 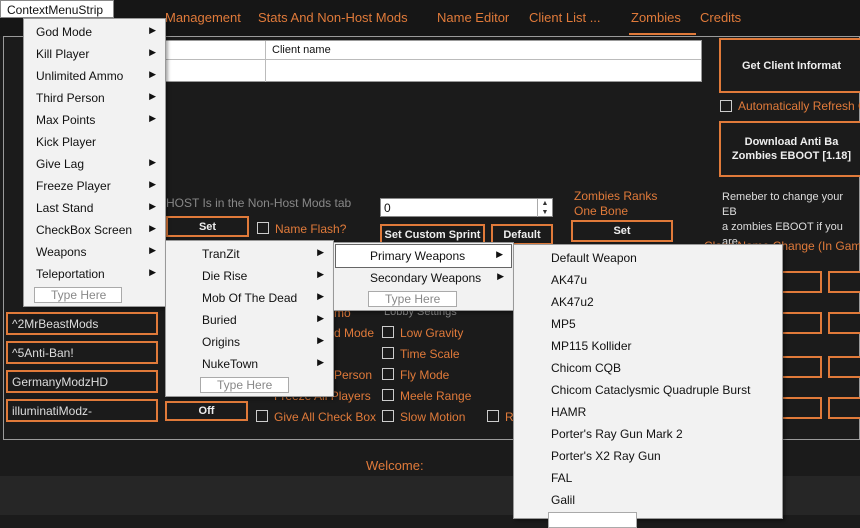 What do you see at coordinates (249, 364) in the screenshot?
I see `menu-item-nuketown: NukeTown ▶` at bounding box center [249, 364].